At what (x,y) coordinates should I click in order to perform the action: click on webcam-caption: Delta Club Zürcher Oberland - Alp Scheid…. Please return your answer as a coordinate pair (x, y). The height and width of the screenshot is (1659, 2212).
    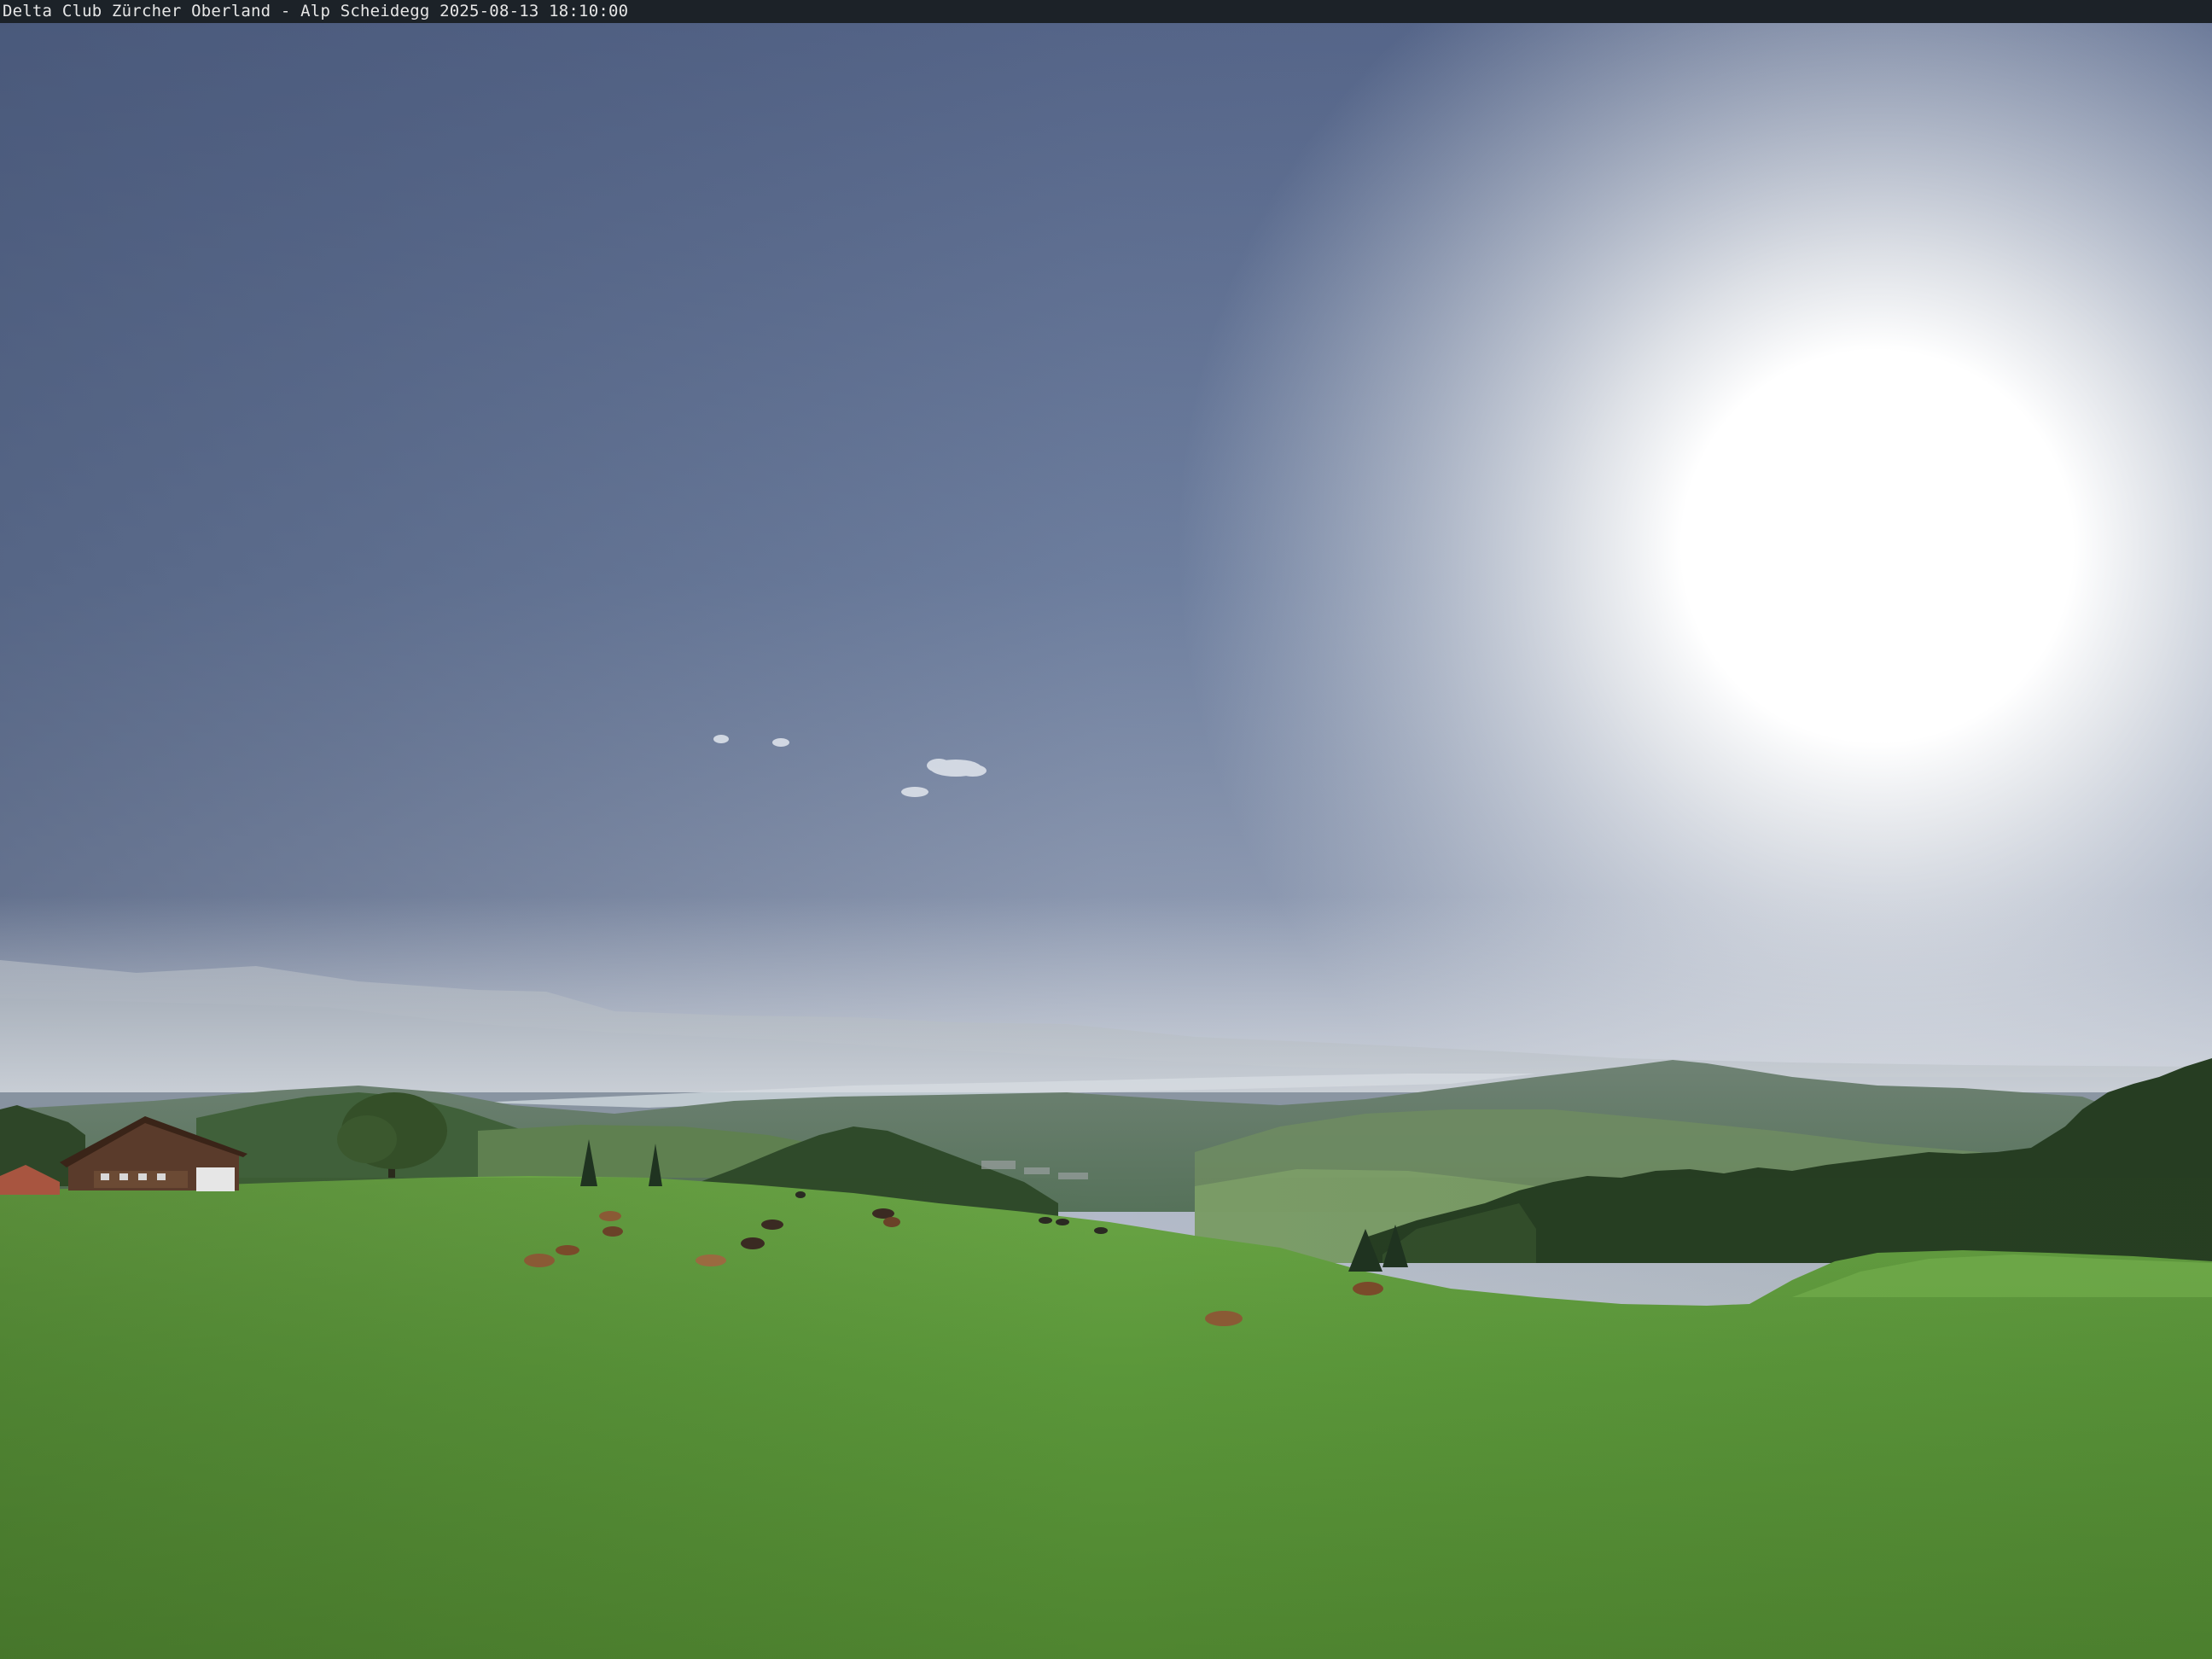
    Looking at the image, I should click on (316, 11).